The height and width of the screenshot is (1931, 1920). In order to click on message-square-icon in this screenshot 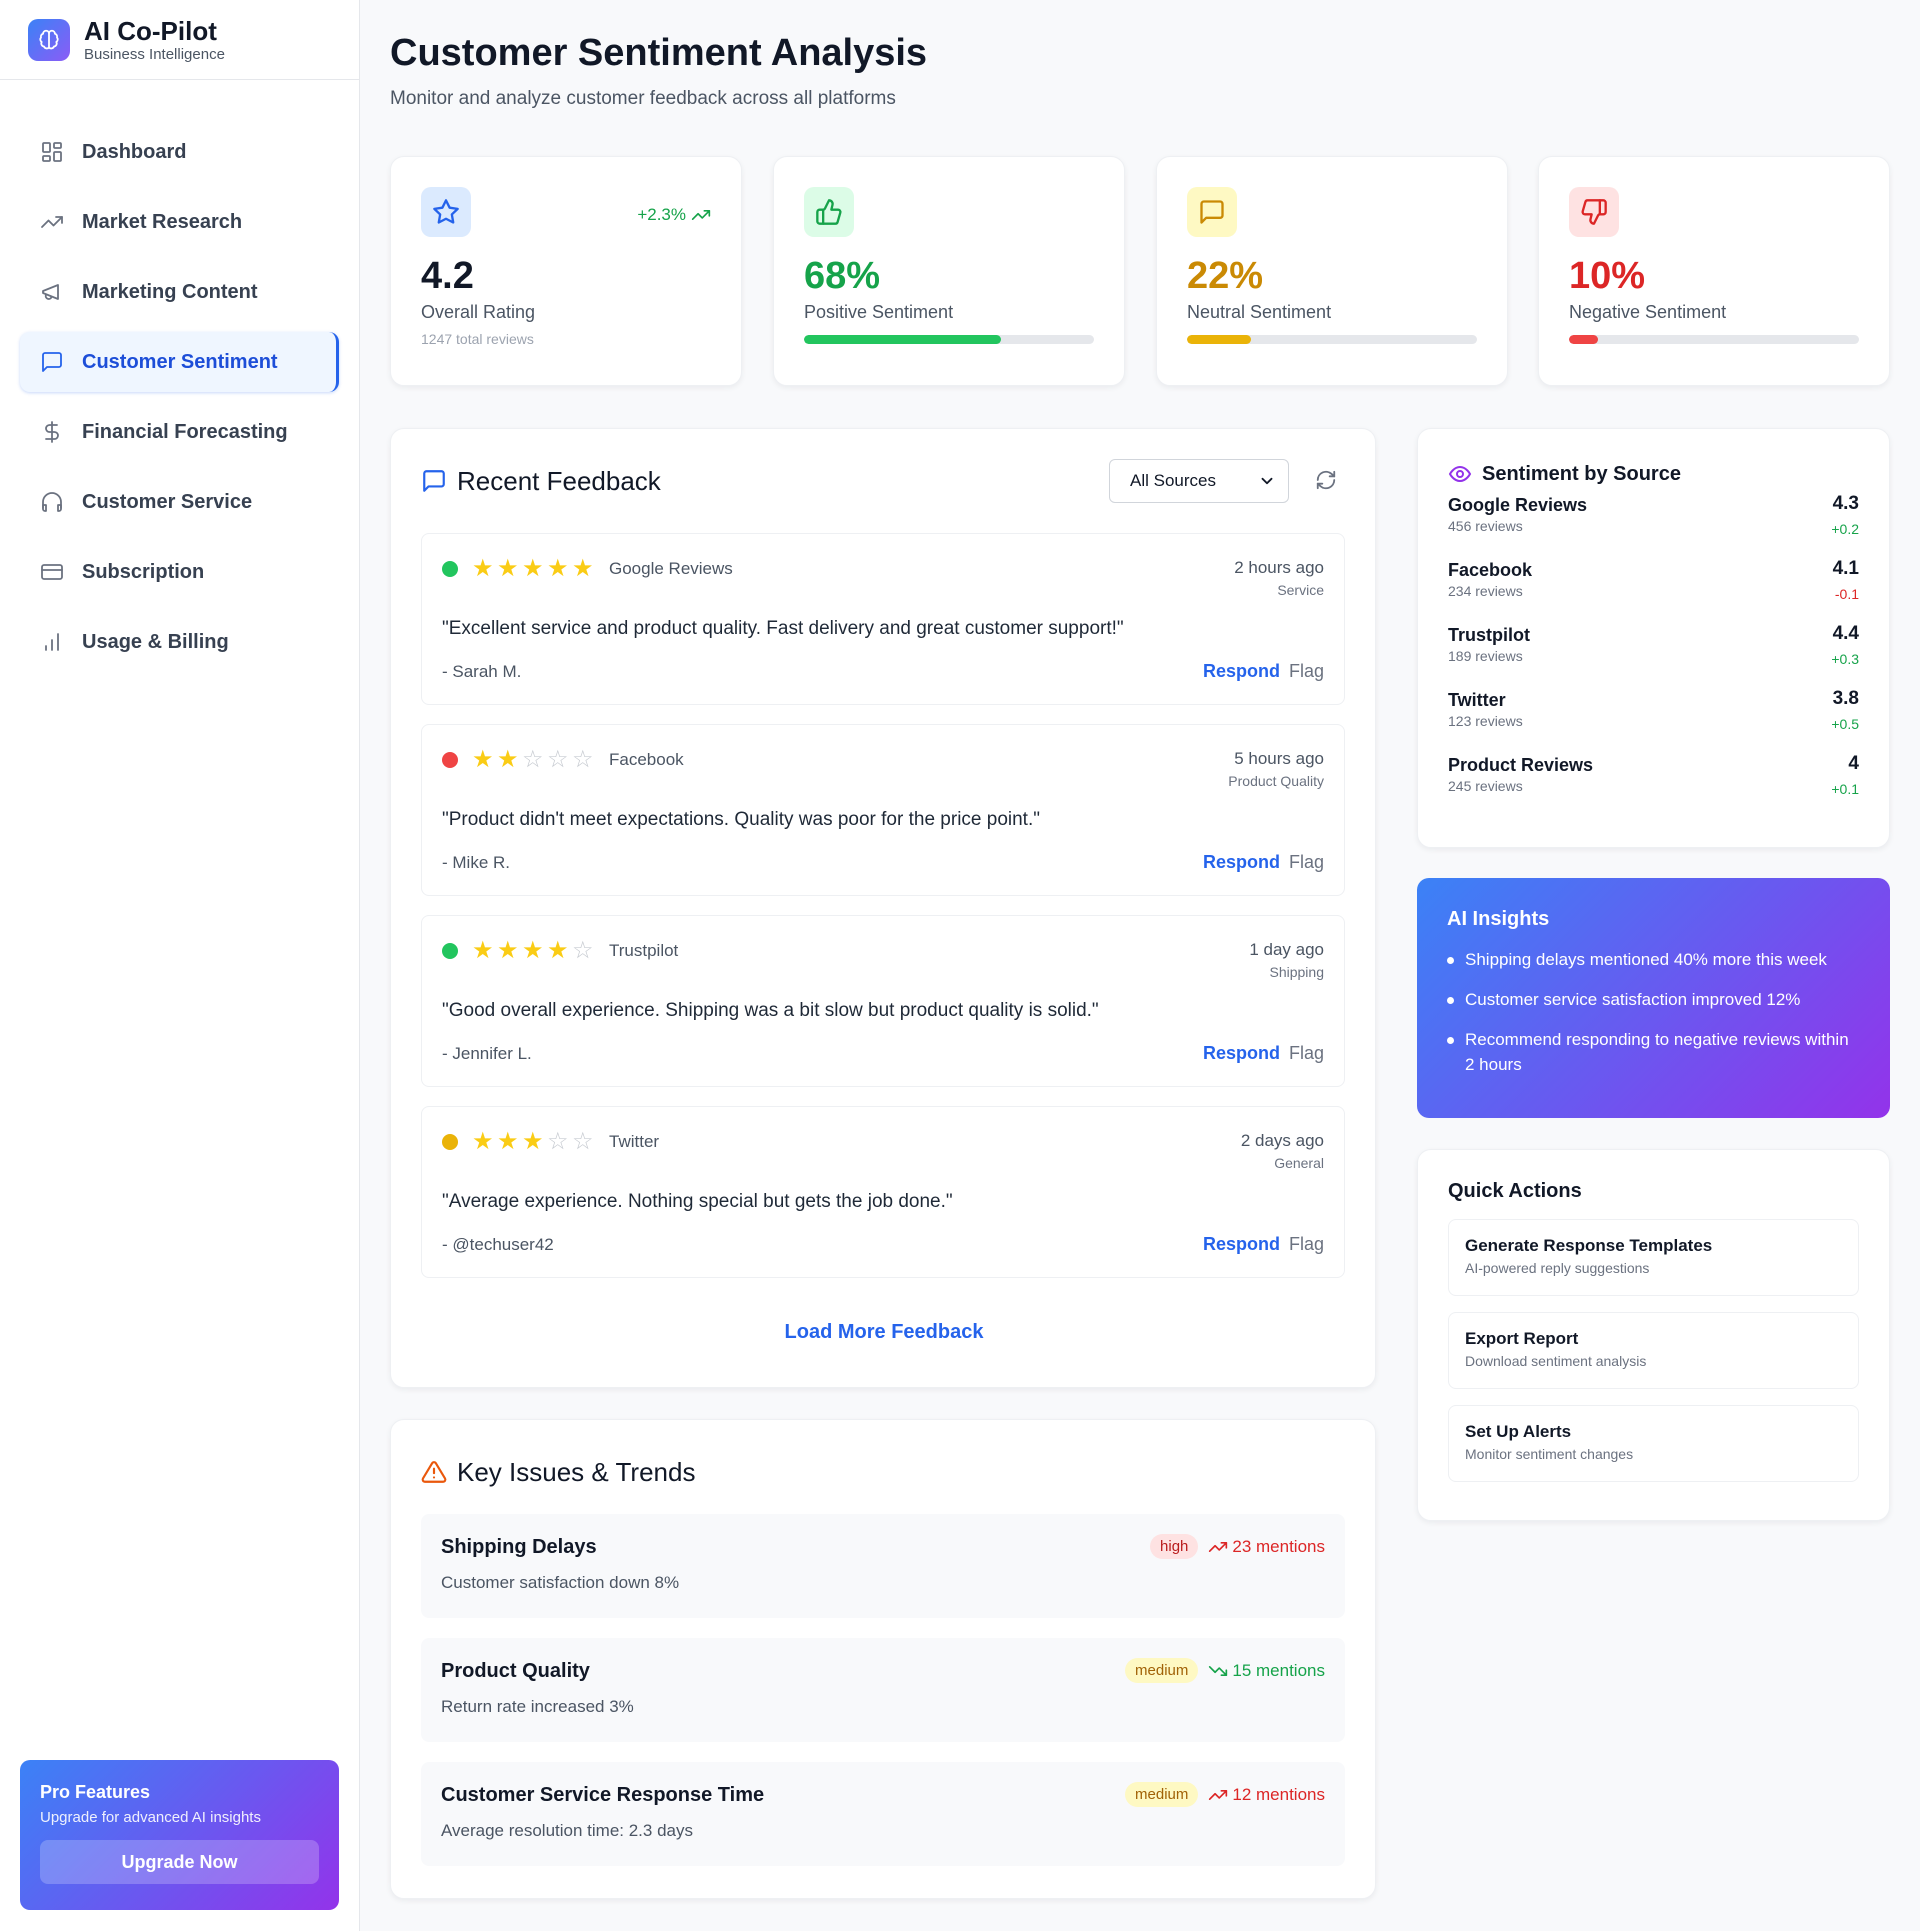, I will do `click(1212, 212)`.